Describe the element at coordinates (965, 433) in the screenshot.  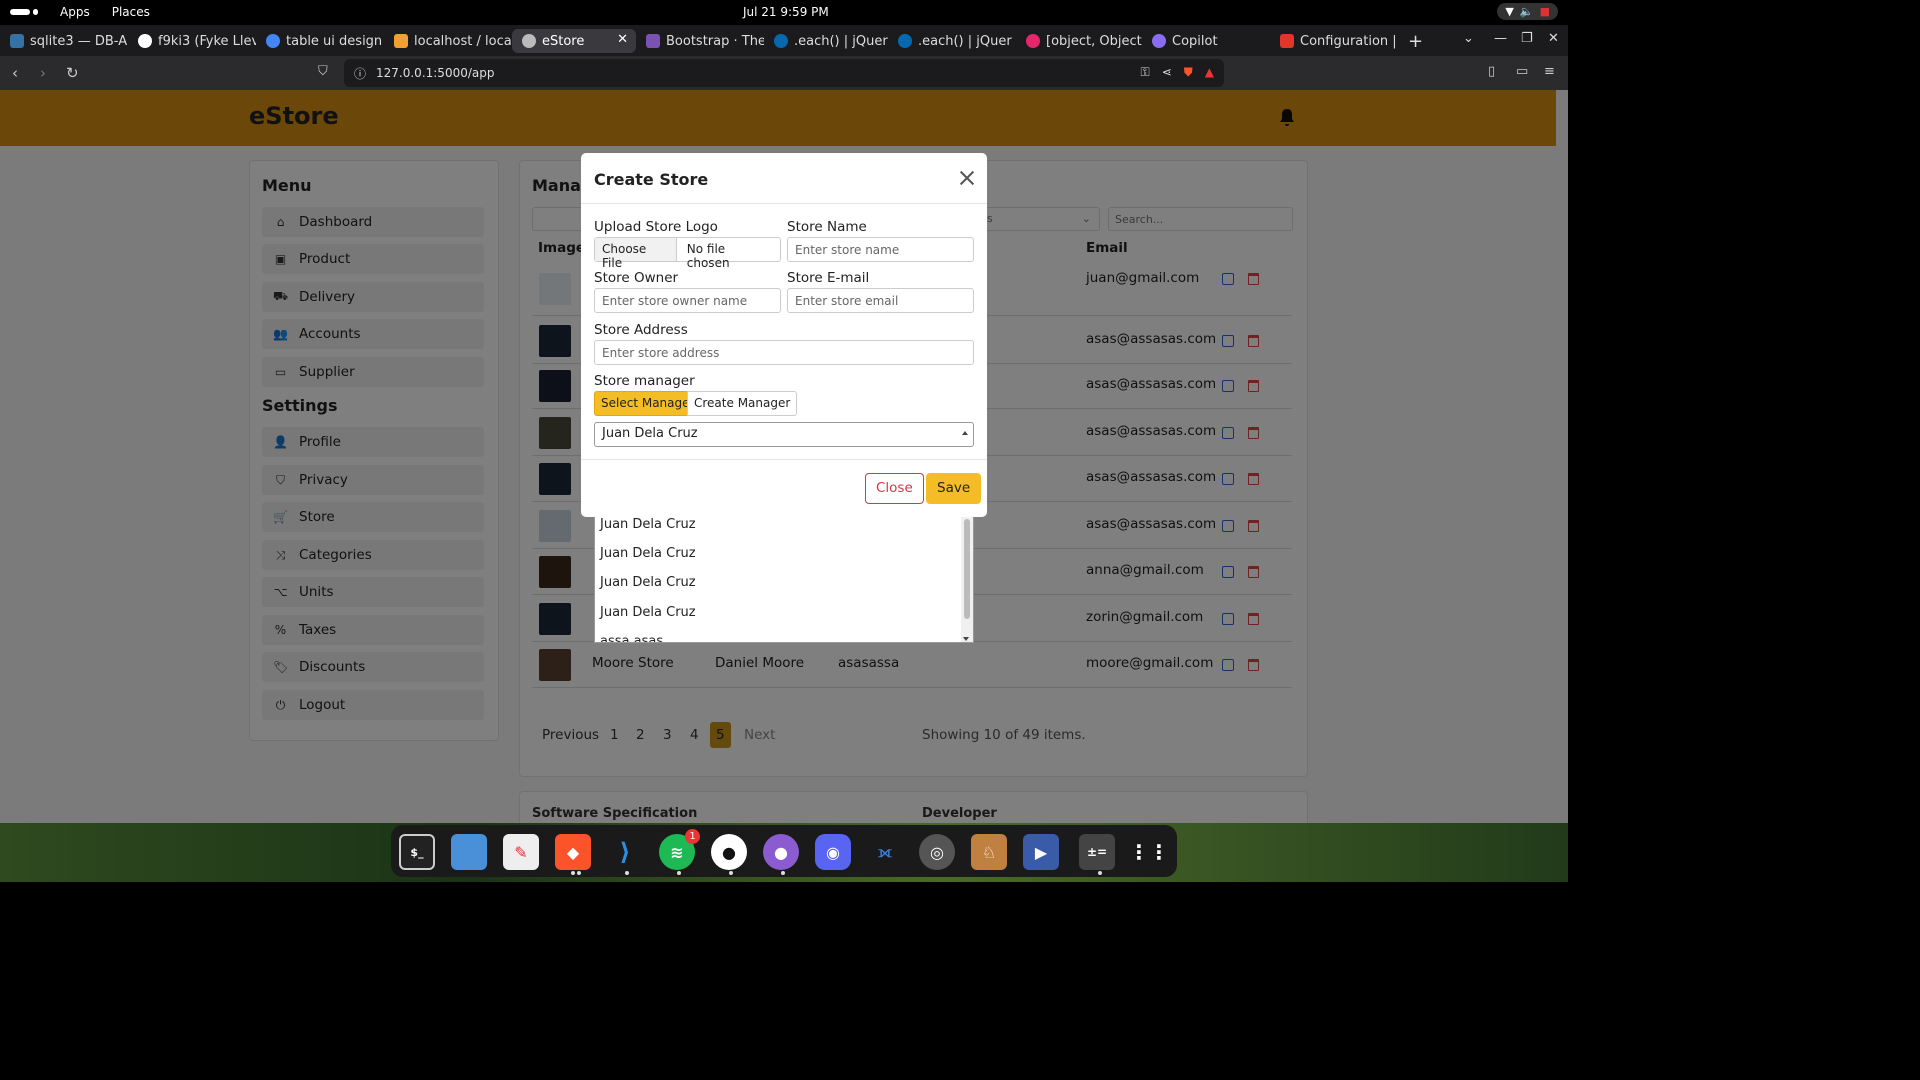
I see `caret-up-icon` at that location.